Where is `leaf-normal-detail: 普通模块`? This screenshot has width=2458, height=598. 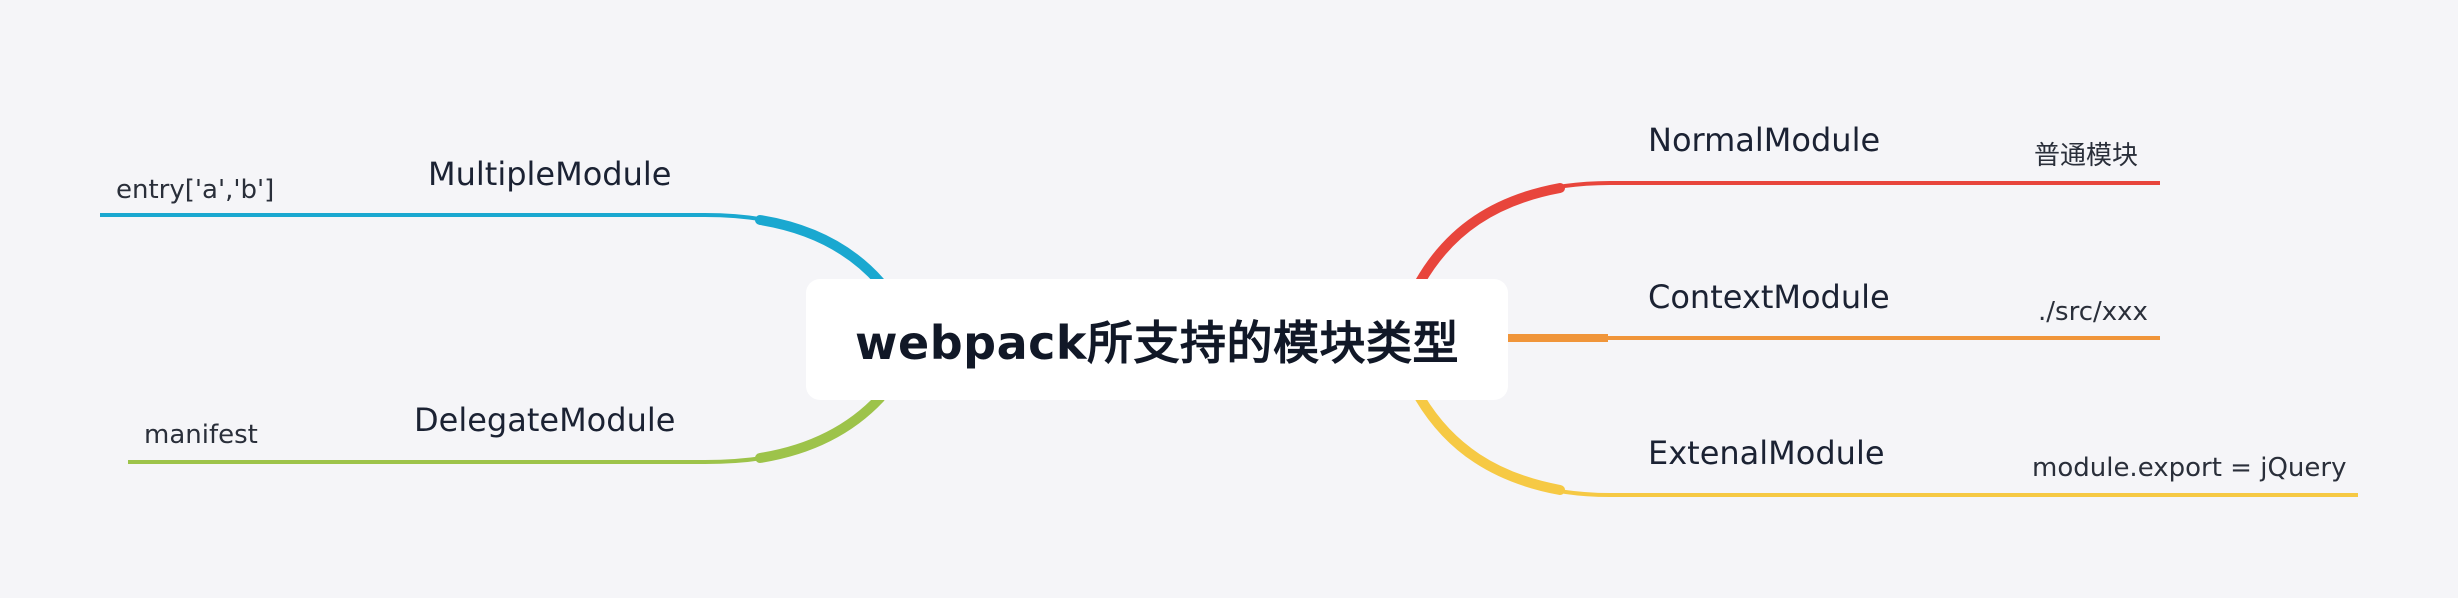 leaf-normal-detail: 普通模块 is located at coordinates (2086, 156).